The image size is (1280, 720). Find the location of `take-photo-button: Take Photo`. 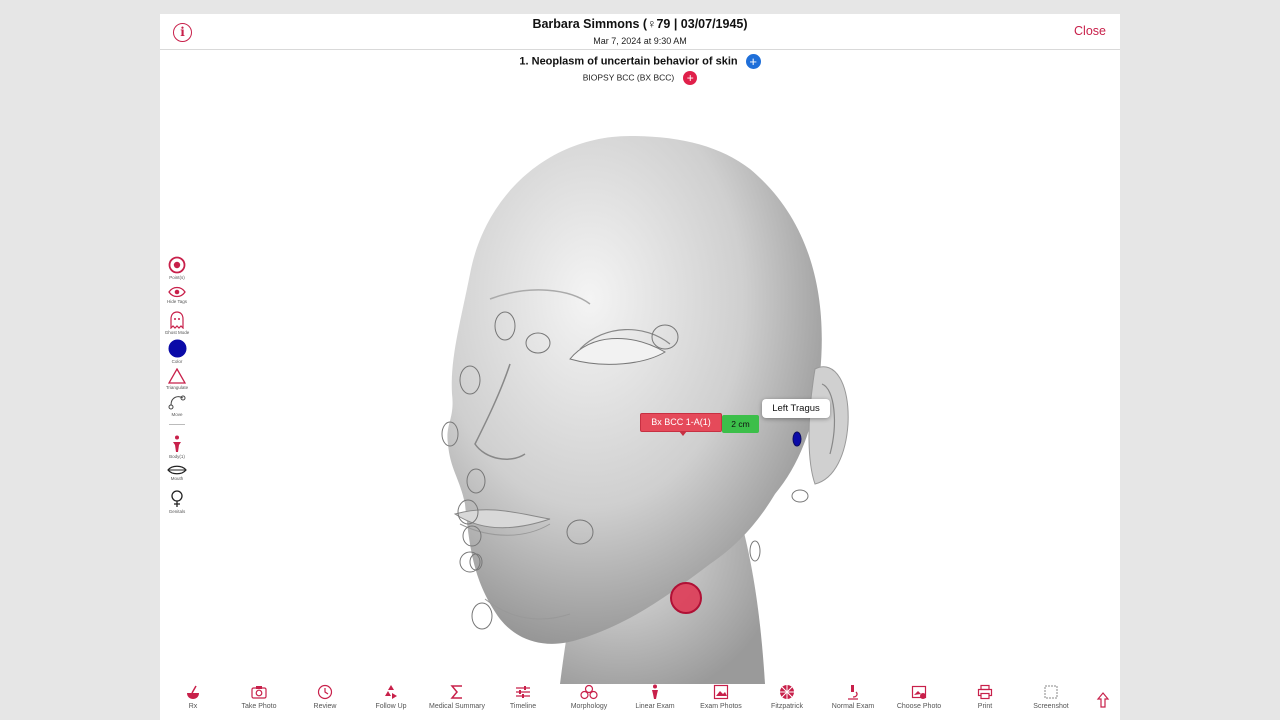

take-photo-button: Take Photo is located at coordinates (259, 696).